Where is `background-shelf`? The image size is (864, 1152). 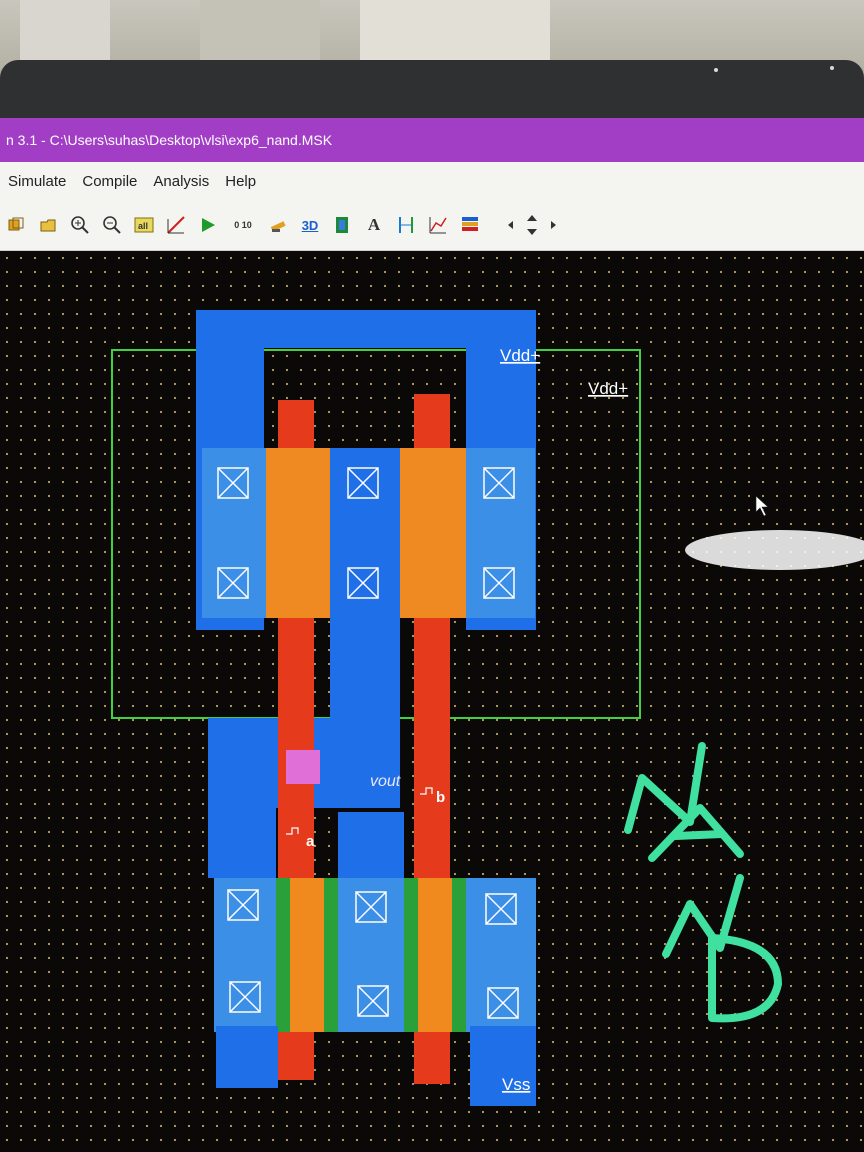
background-shelf is located at coordinates (65, 30).